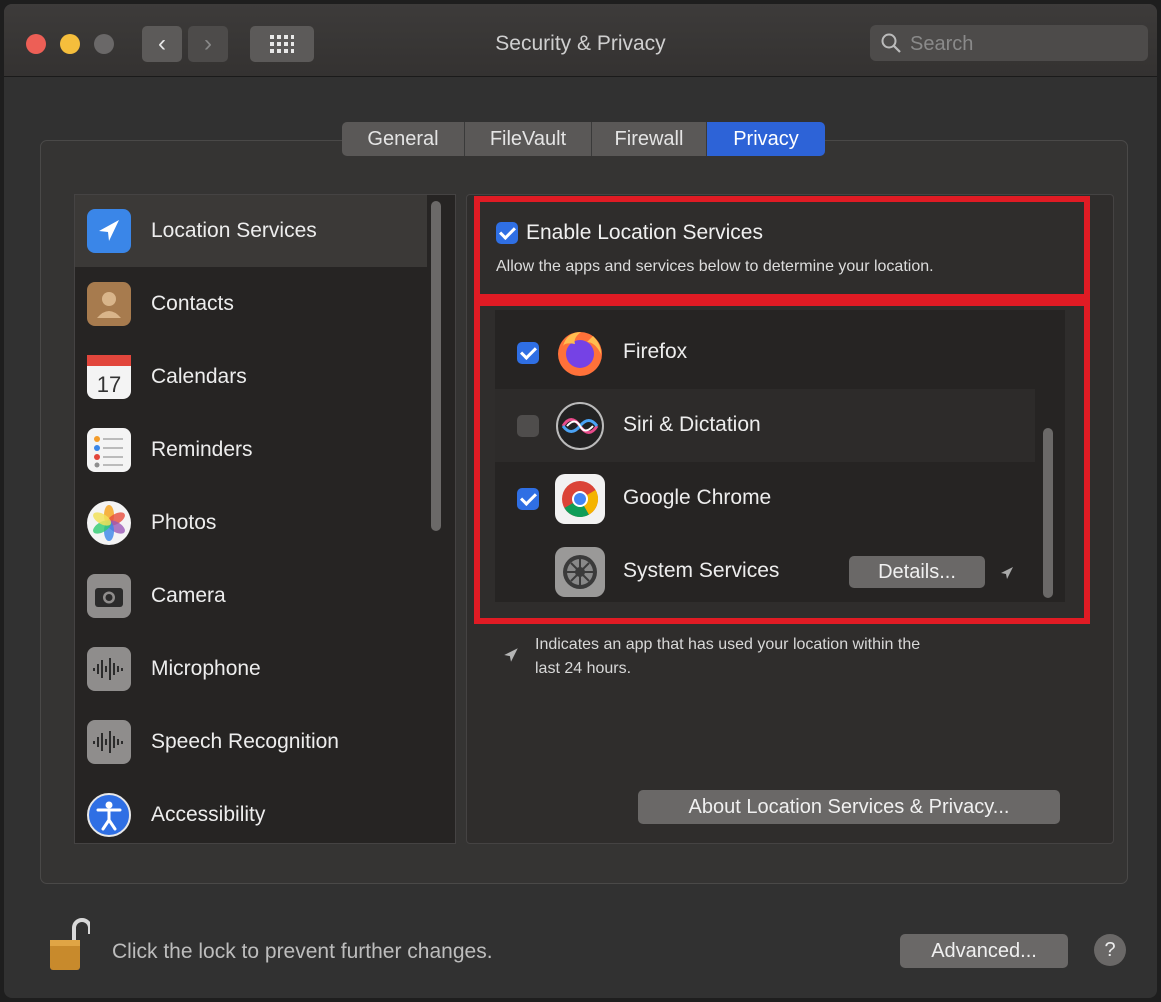  Describe the element at coordinates (655, 351) in the screenshot. I see `app-name: Firefox` at that location.